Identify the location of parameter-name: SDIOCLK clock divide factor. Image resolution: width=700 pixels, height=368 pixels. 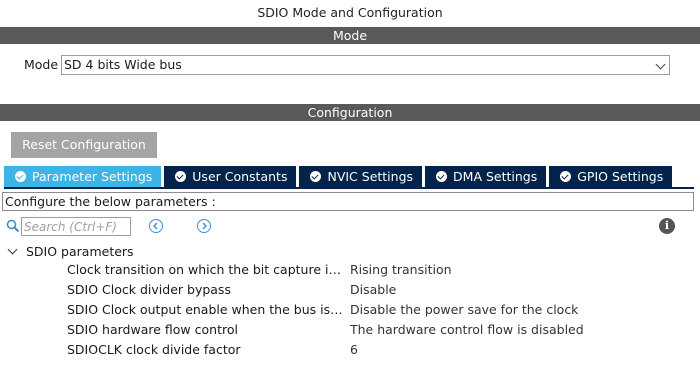
(154, 349).